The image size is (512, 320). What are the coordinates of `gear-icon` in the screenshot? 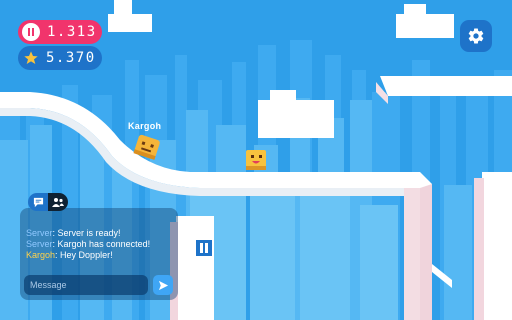 It's located at (476, 36).